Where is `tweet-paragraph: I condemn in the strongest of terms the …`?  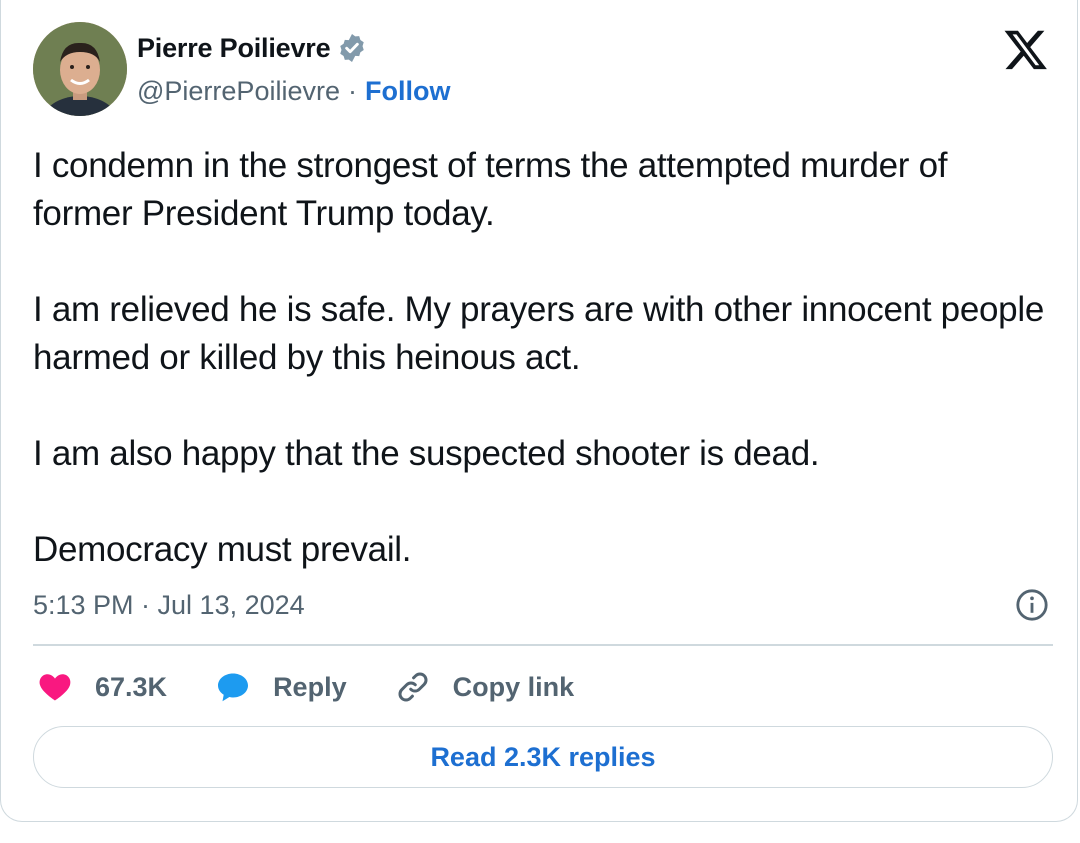
tweet-paragraph: I condemn in the strongest of terms the … is located at coordinates (490, 189).